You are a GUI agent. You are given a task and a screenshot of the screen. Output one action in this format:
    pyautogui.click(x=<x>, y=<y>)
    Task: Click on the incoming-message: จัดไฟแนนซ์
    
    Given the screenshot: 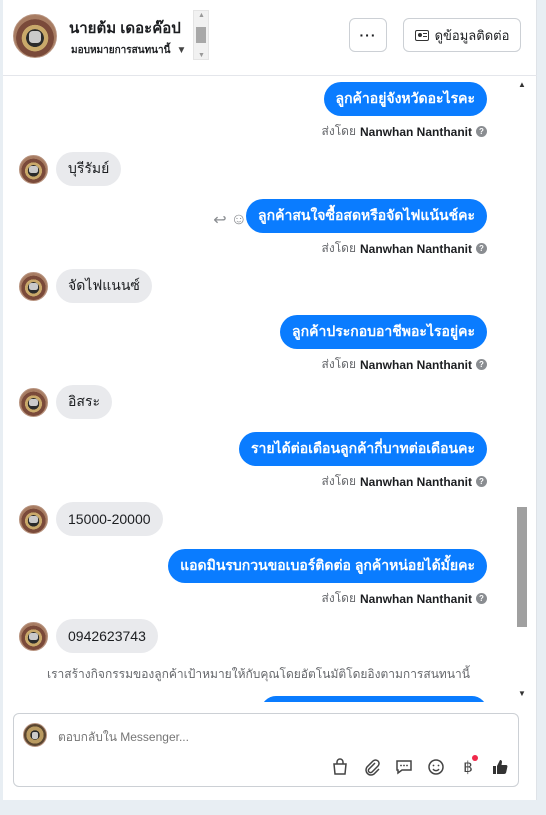 What is the action you would take?
    pyautogui.click(x=85, y=286)
    